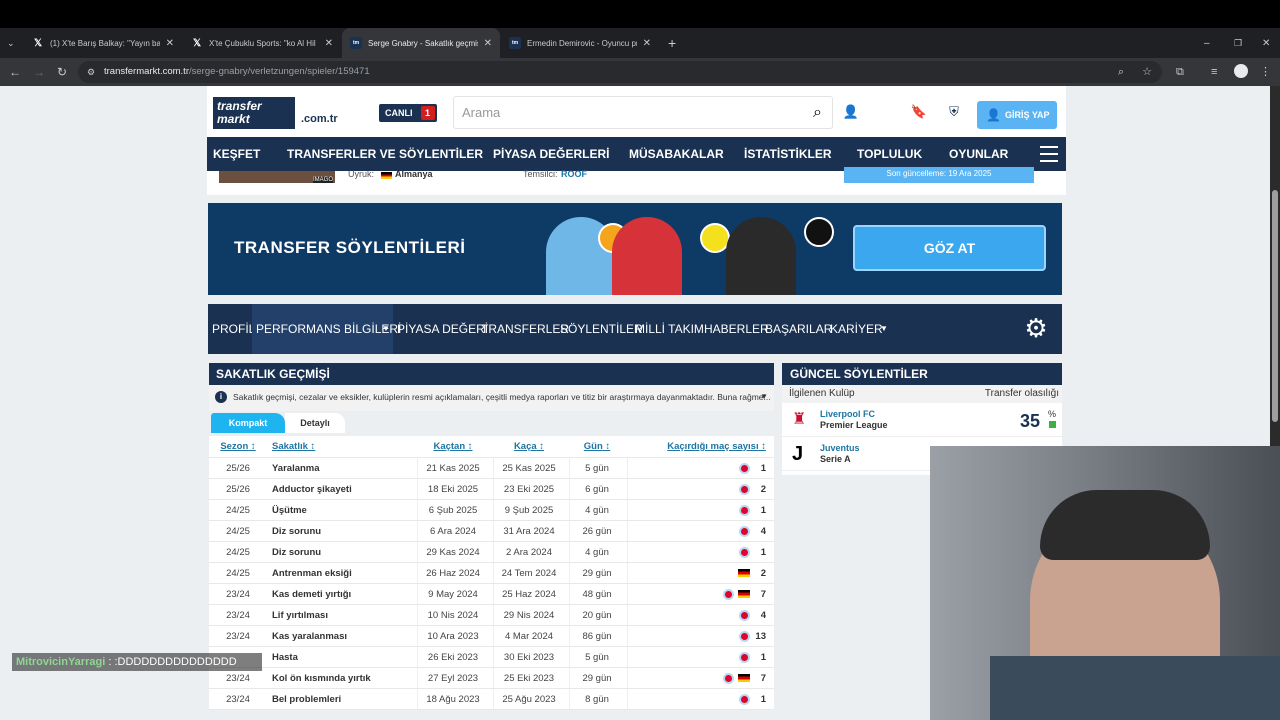  What do you see at coordinates (601, 329) in the screenshot?
I see `subnav-item: SÖYLENTİLER` at bounding box center [601, 329].